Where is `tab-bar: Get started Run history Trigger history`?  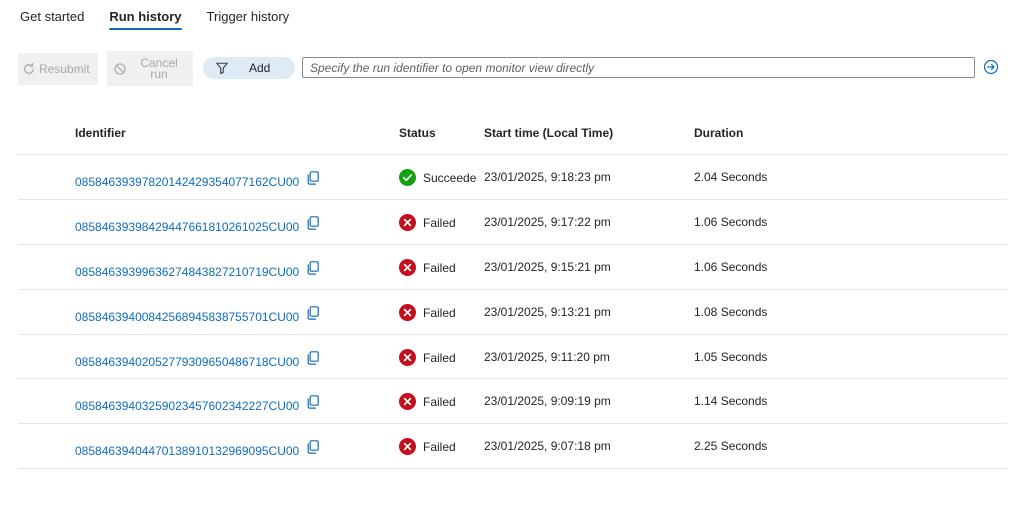 tab-bar: Get started Run history Trigger history is located at coordinates (167, 18).